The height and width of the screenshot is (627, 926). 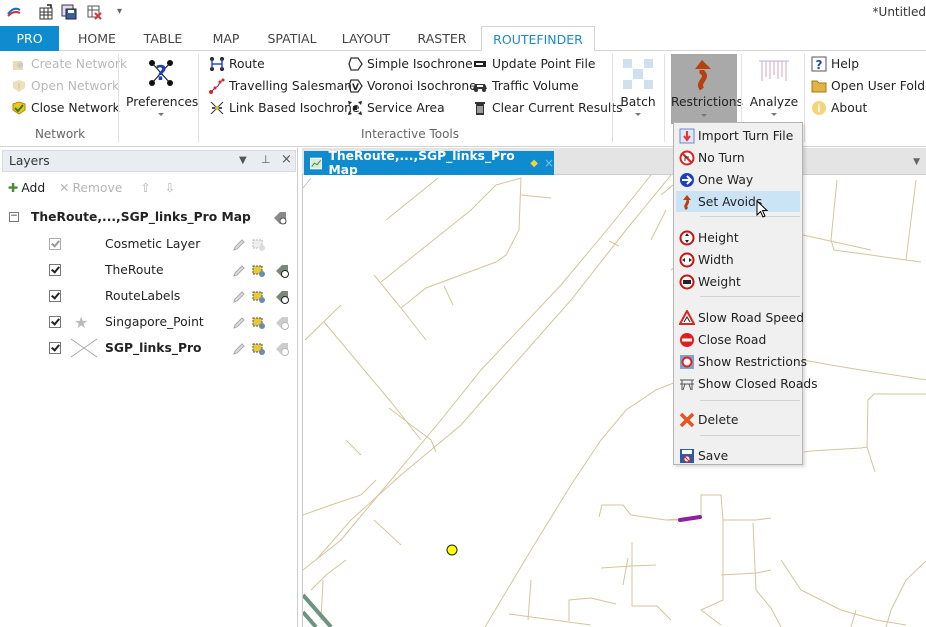 I want to click on update-point-file-button: Update Point File, so click(x=533, y=64).